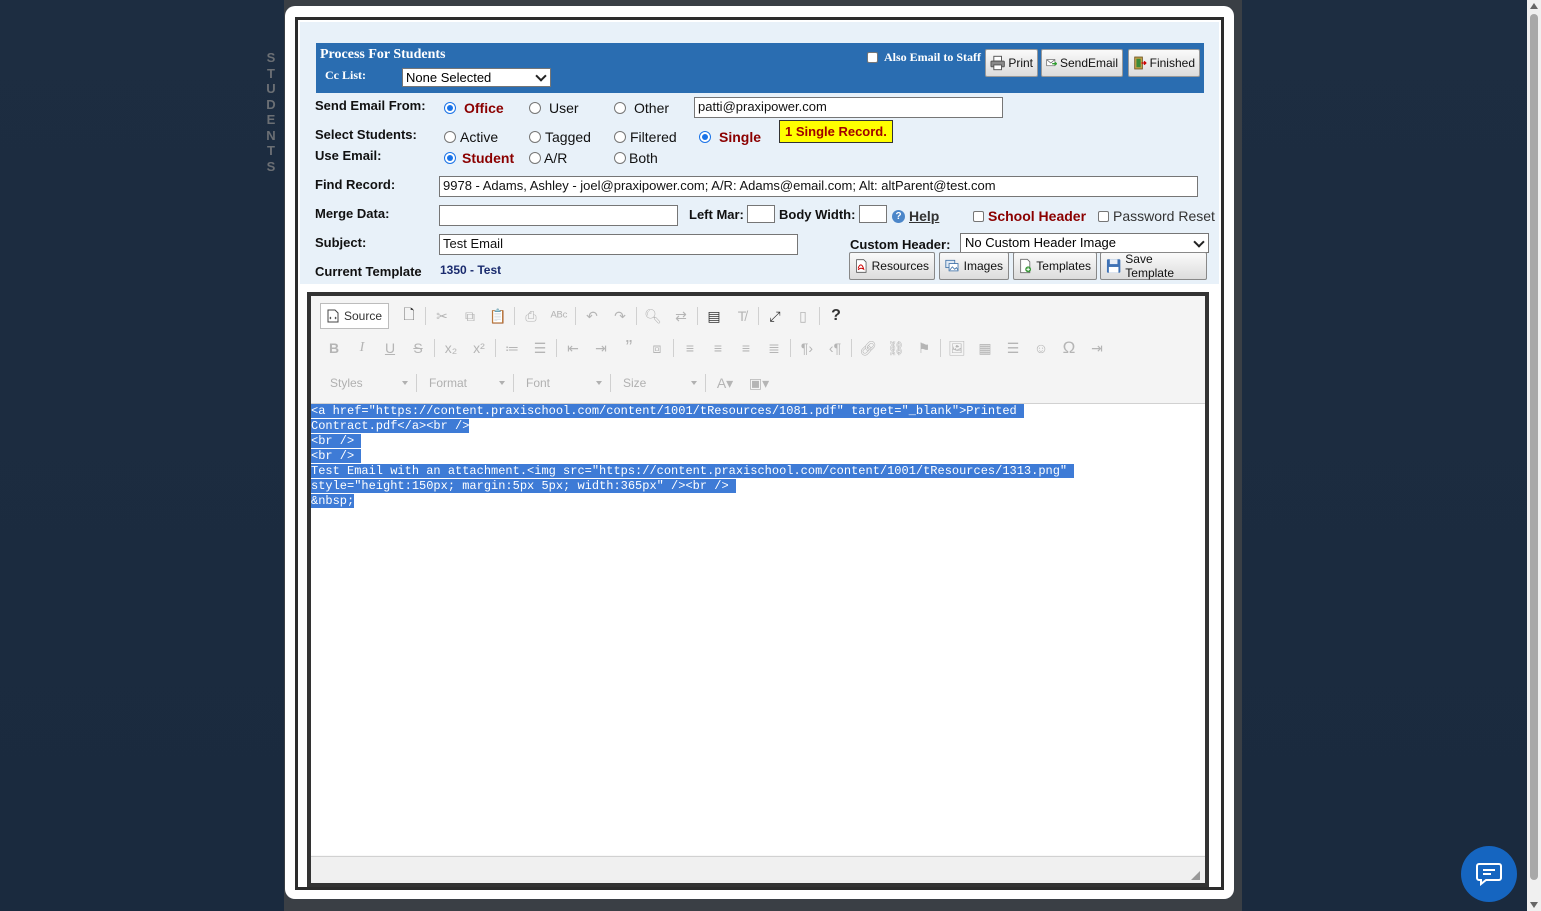 This screenshot has height=911, width=1541. I want to click on italic-icon: I, so click(362, 348).